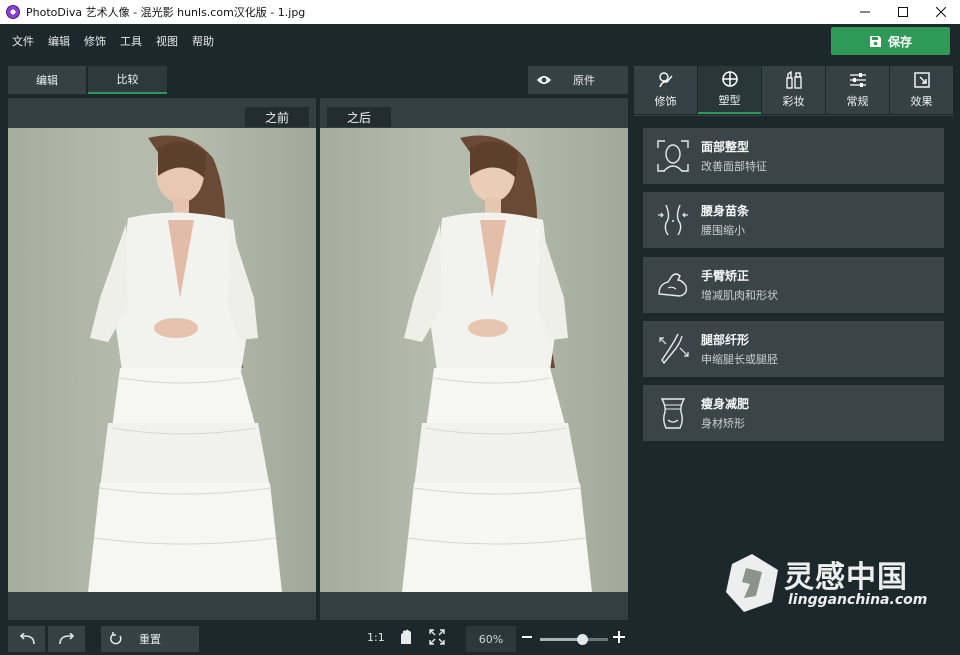  I want to click on menu-retouch: 修饰, so click(95, 41).